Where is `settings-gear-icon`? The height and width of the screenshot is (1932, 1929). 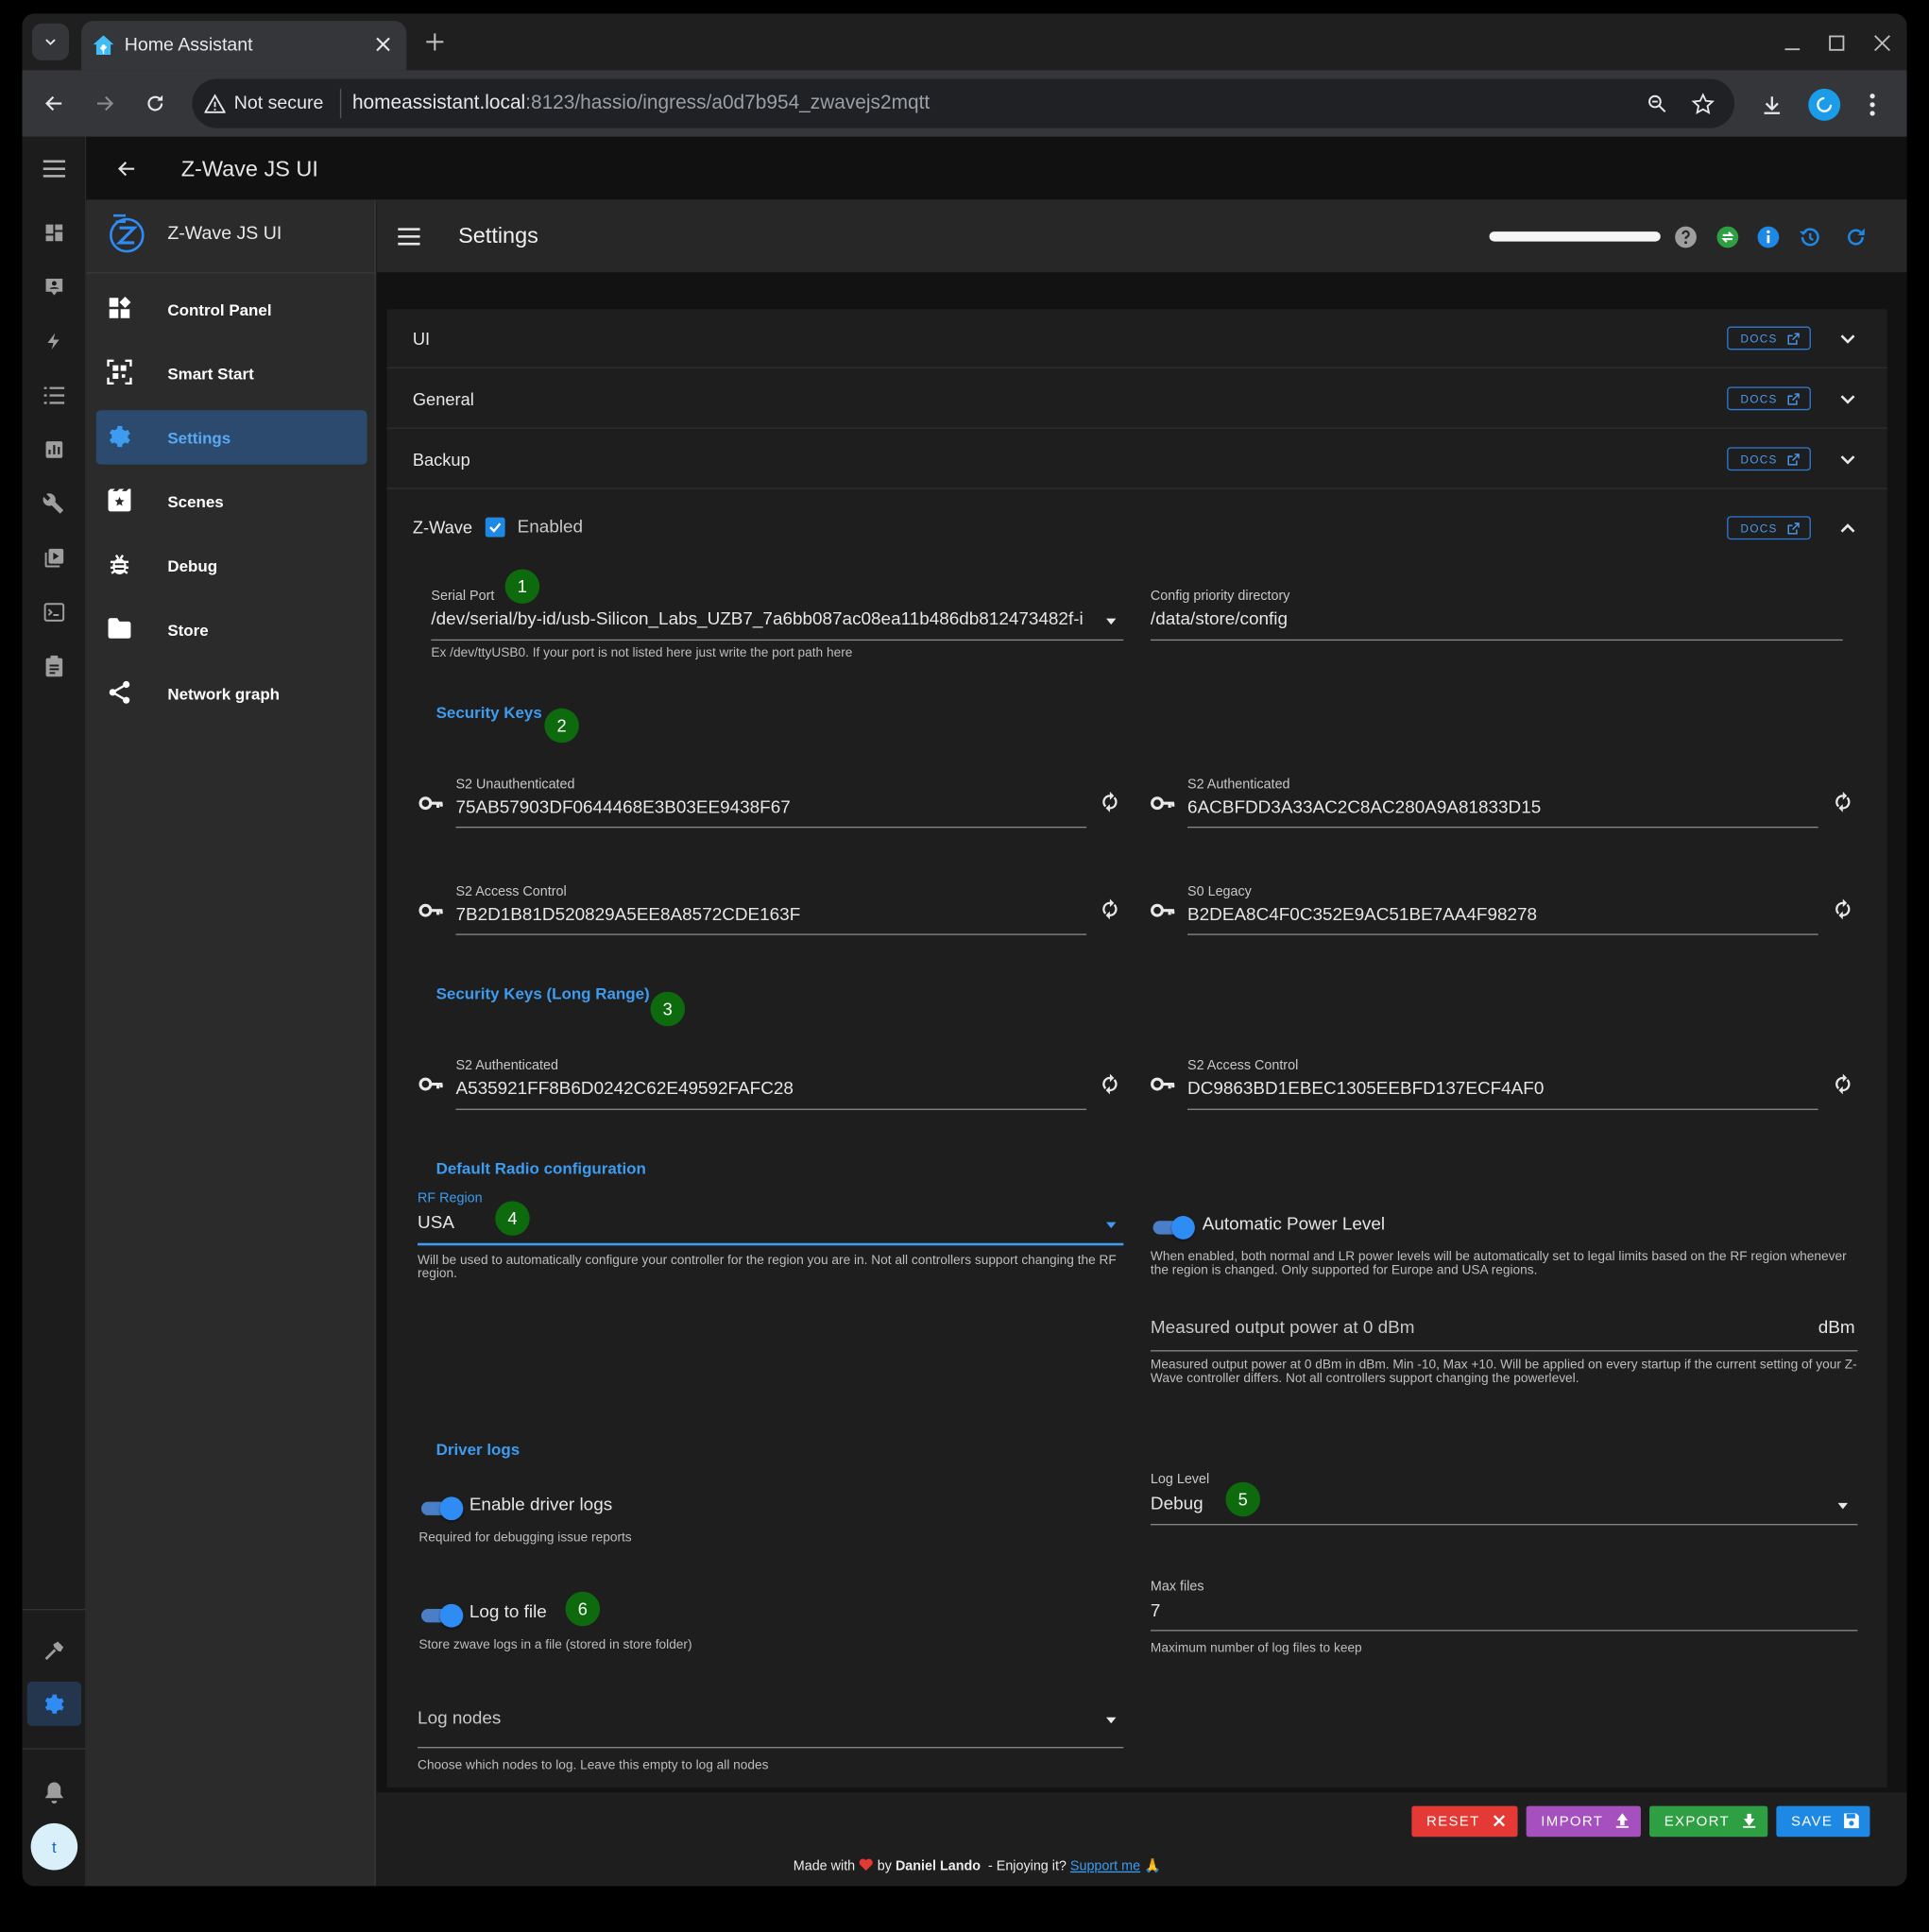 settings-gear-icon is located at coordinates (54, 1704).